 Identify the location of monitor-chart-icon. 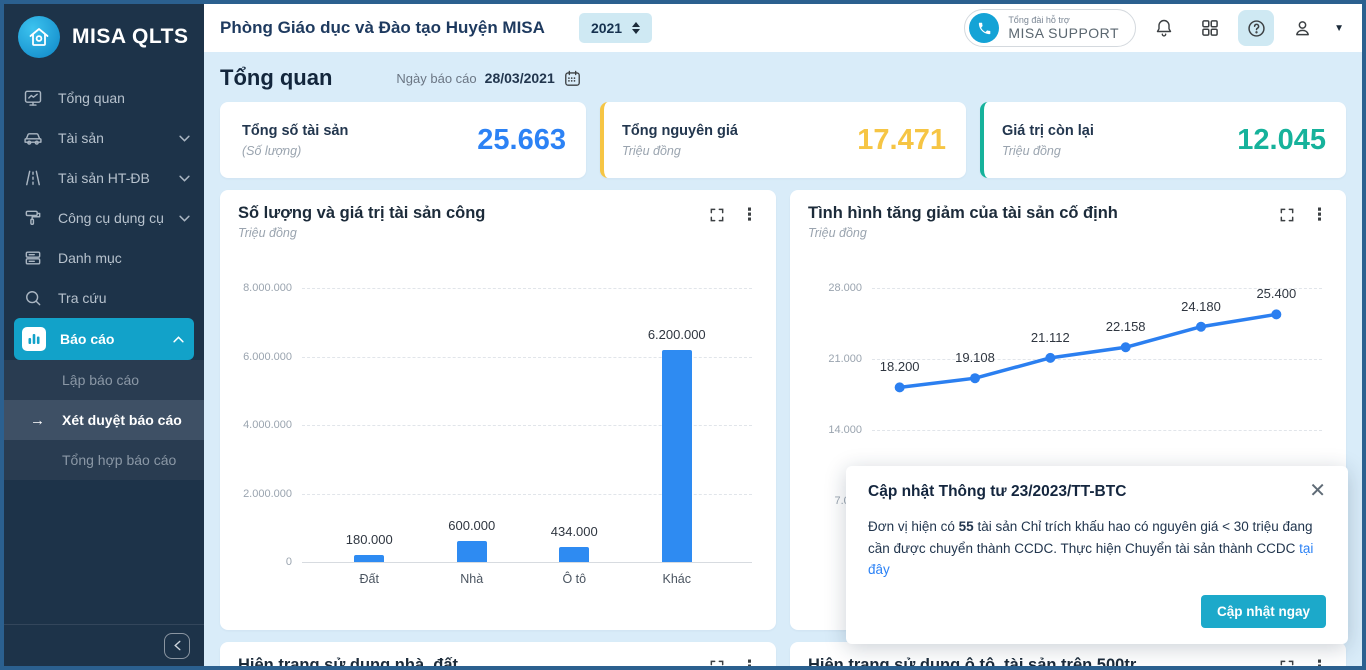
(33, 98).